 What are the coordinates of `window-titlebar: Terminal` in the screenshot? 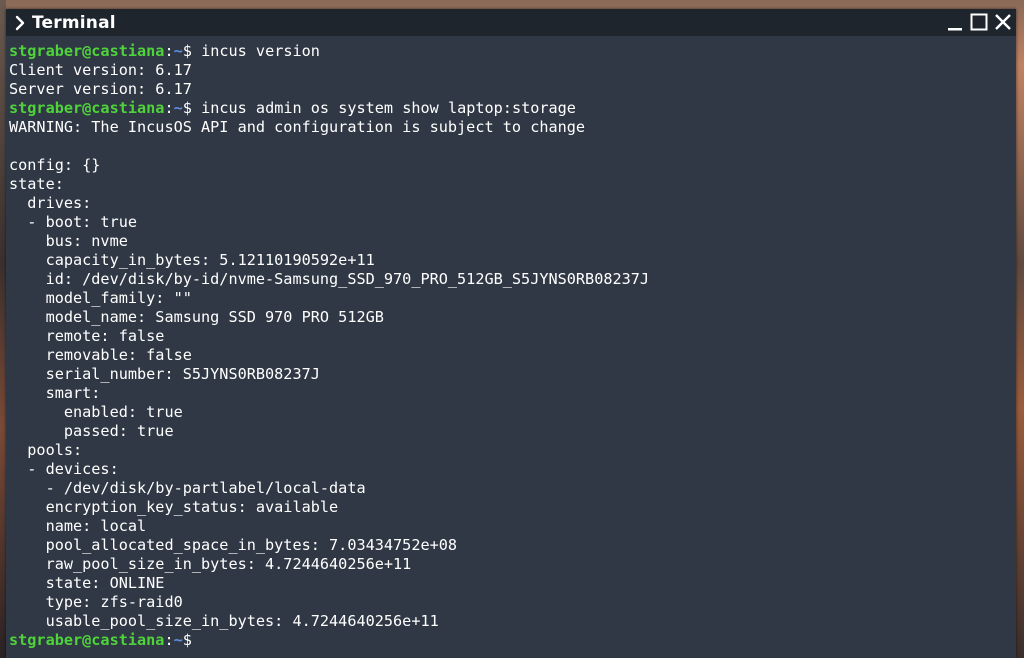 It's located at (511, 22).